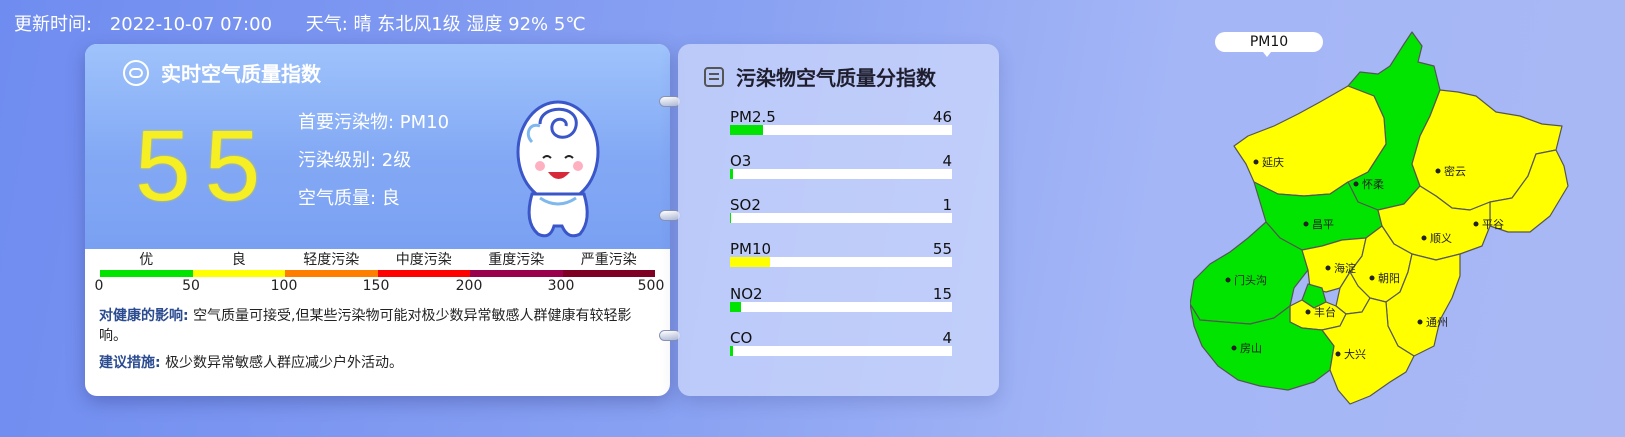 Image resolution: width=1625 pixels, height=437 pixels. I want to click on map-label-changping: 昌平, so click(1323, 224).